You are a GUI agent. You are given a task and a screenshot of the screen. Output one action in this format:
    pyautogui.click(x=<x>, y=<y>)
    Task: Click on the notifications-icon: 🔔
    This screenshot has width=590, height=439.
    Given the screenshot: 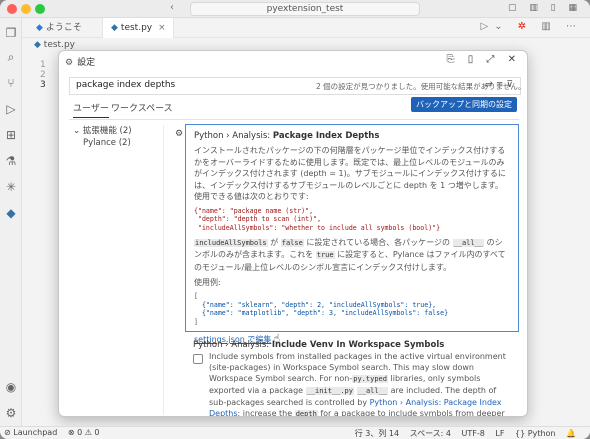 What is the action you would take?
    pyautogui.click(x=571, y=433)
    